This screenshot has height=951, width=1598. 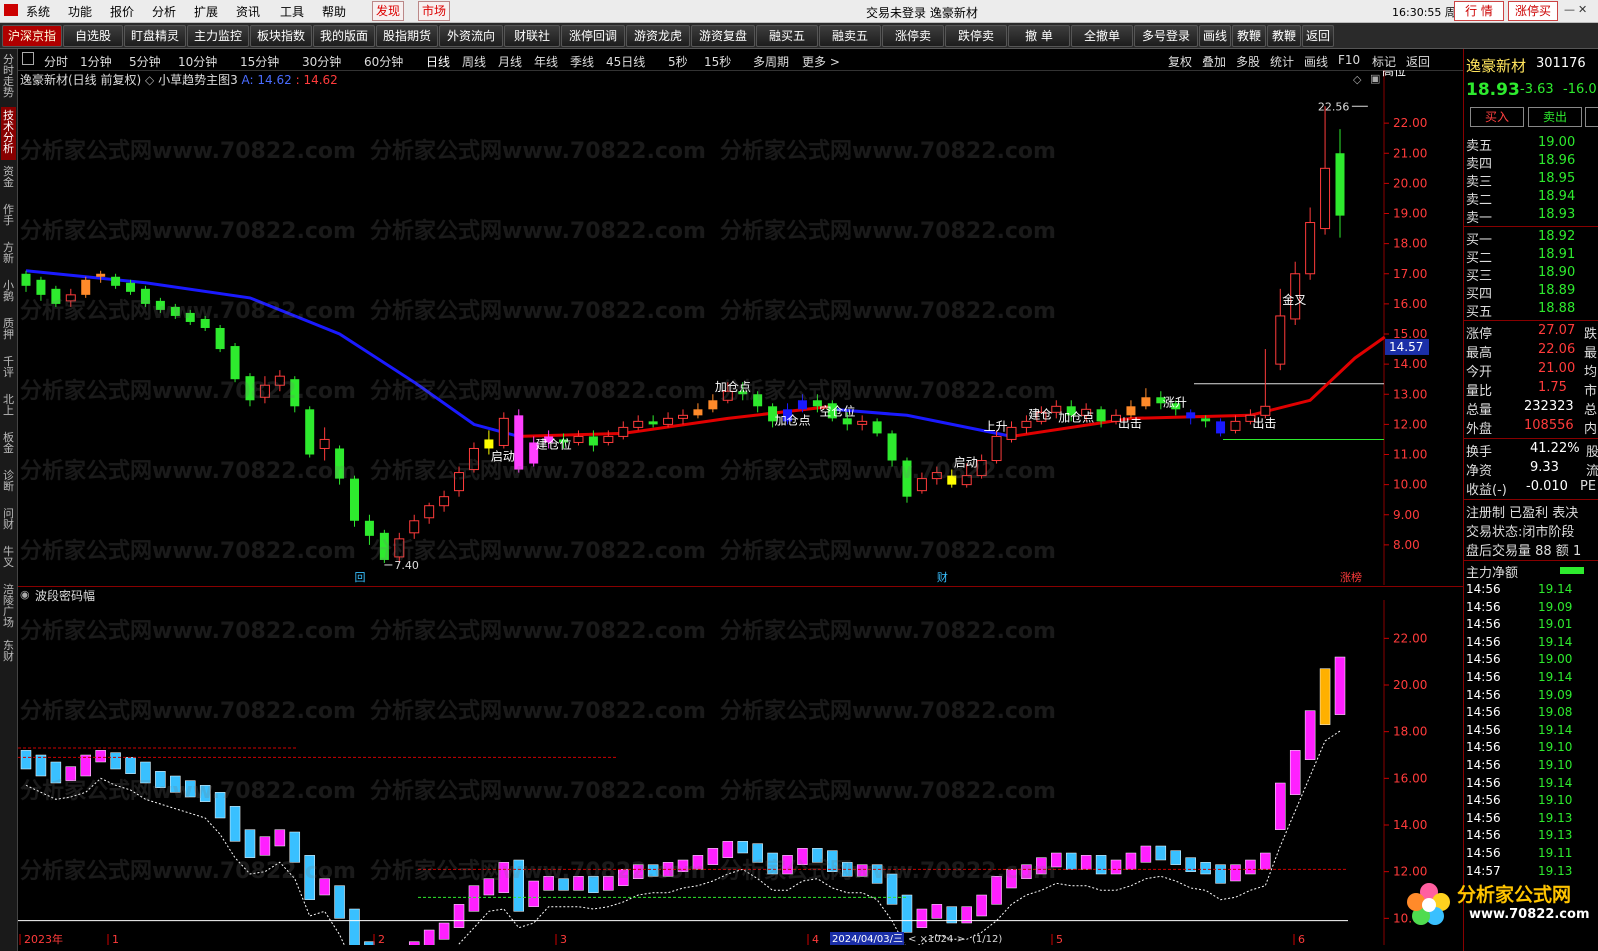 What do you see at coordinates (8, 256) in the screenshot?
I see `left-tab: 方新` at bounding box center [8, 256].